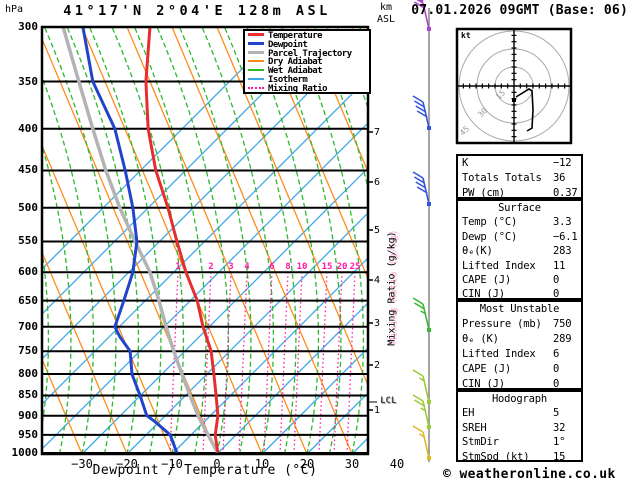 This screenshot has width=629, height=486. What do you see at coordinates (377, 182) in the screenshot?
I see `height-tick-label: 6` at bounding box center [377, 182].